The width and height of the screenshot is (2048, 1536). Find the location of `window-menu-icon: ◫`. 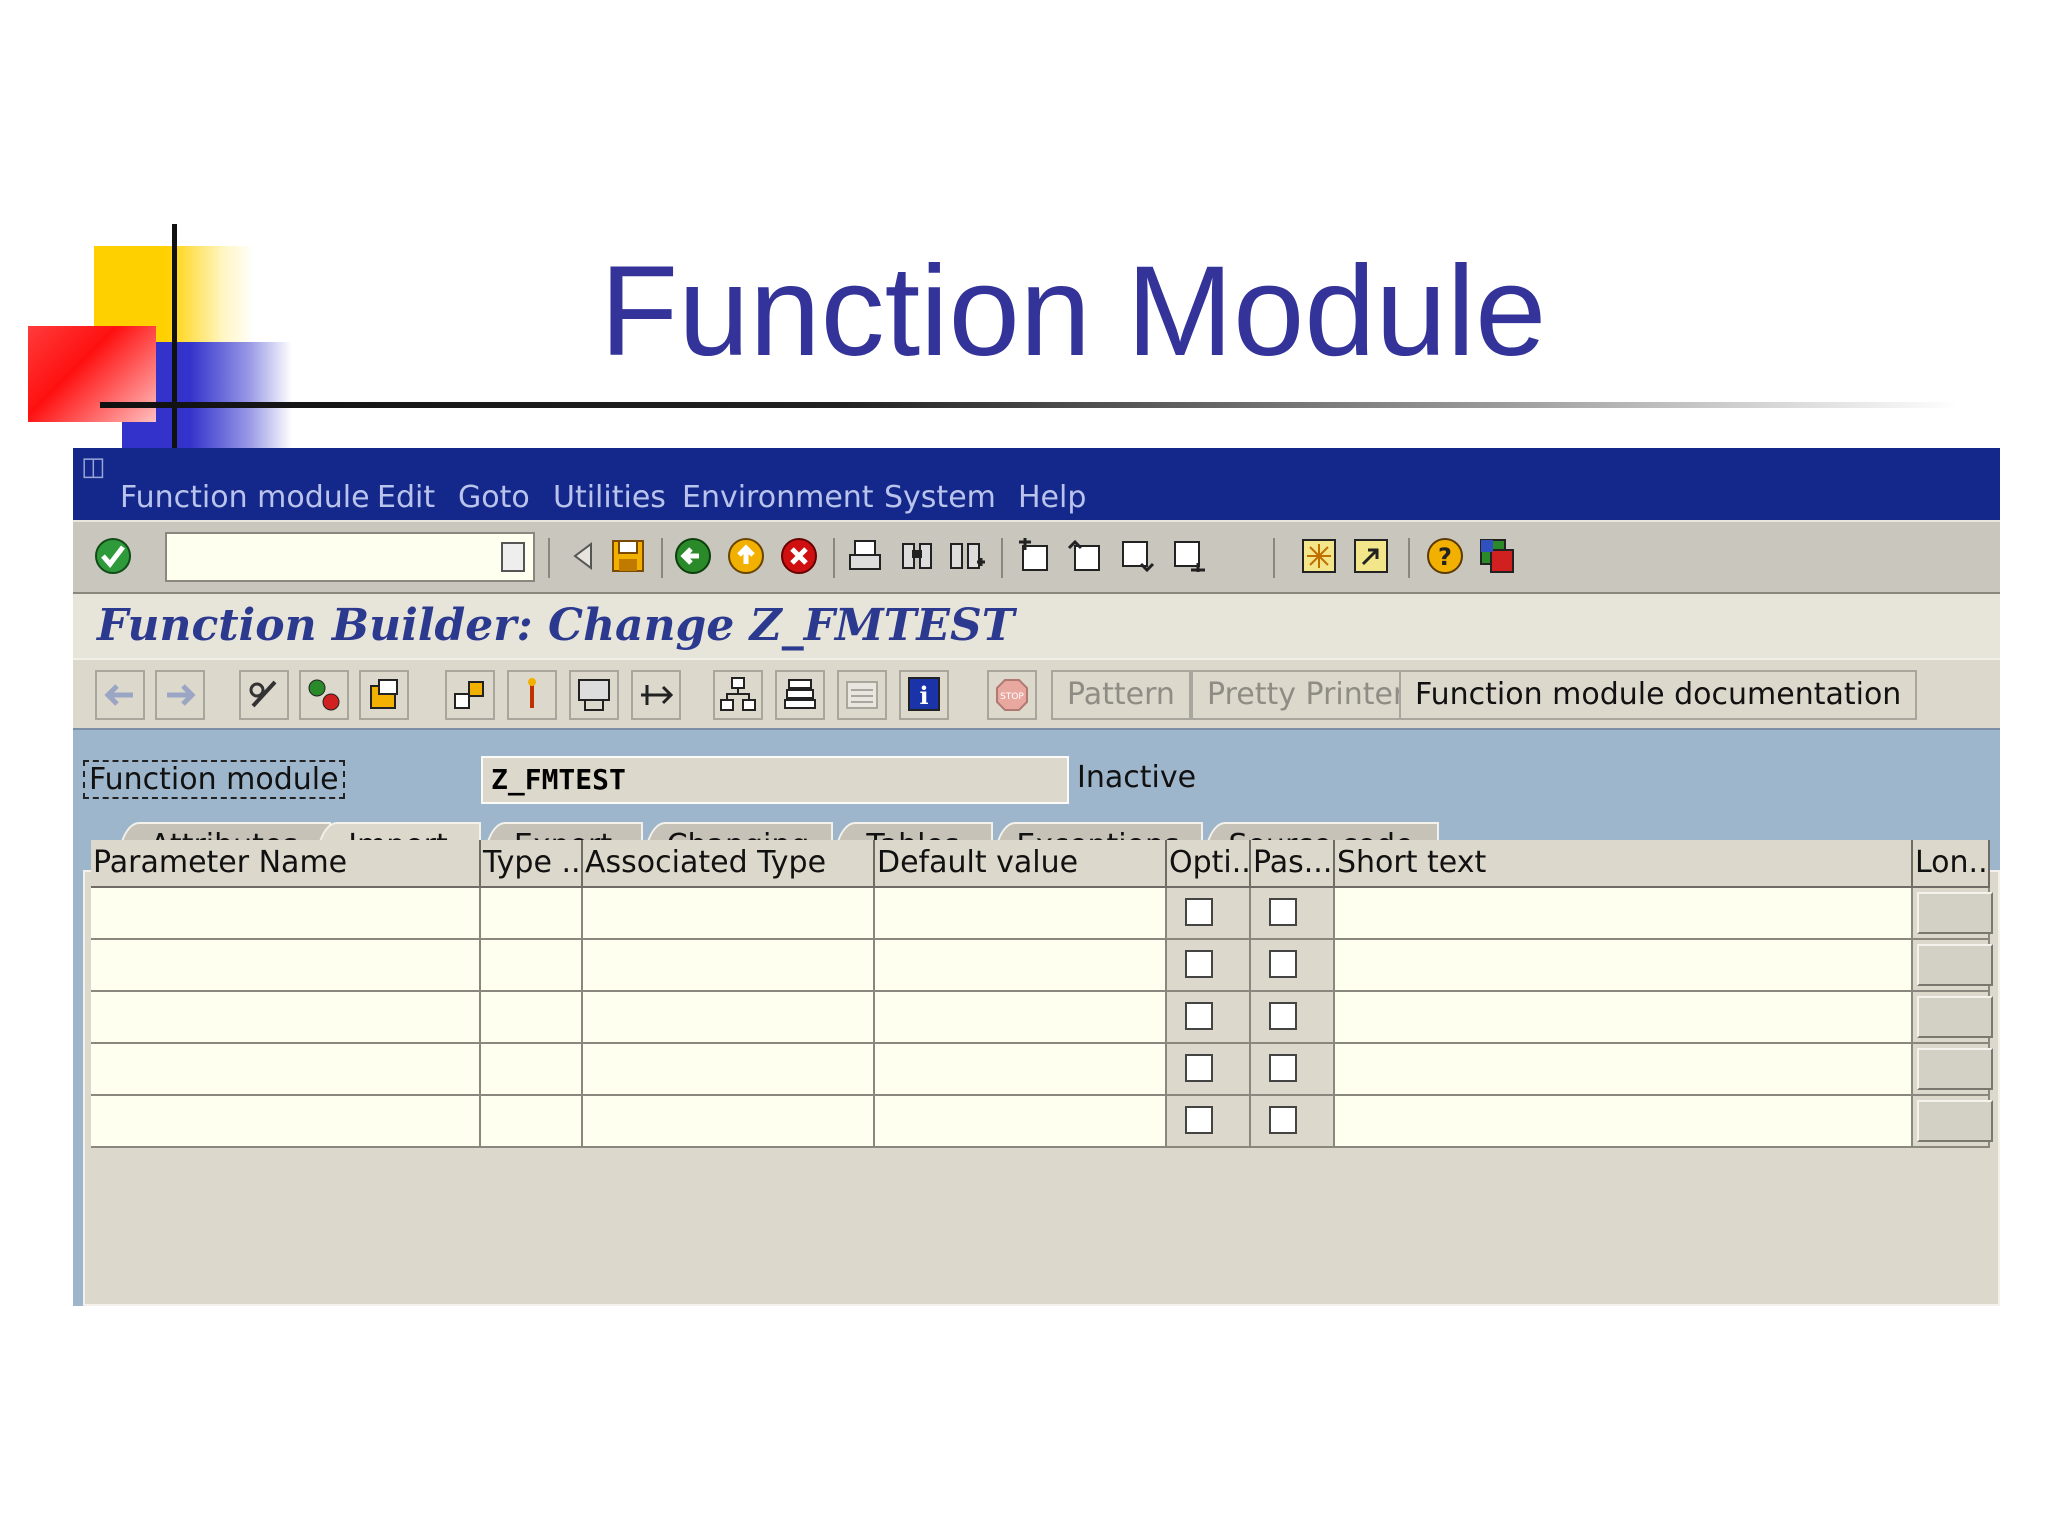

window-menu-icon: ◫ is located at coordinates (93, 467).